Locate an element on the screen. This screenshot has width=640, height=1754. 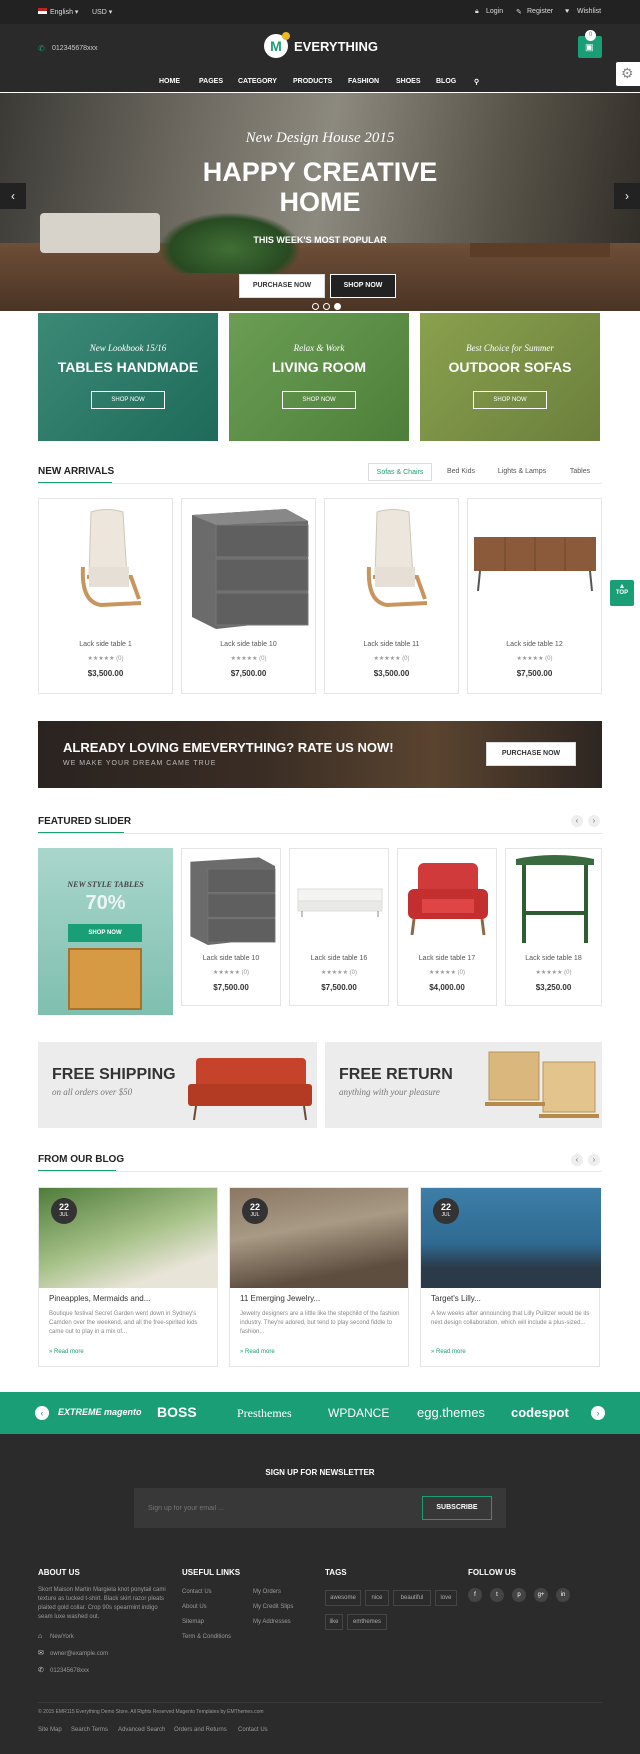
footer-bottom-link: Contact Us is located at coordinates (253, 1730).